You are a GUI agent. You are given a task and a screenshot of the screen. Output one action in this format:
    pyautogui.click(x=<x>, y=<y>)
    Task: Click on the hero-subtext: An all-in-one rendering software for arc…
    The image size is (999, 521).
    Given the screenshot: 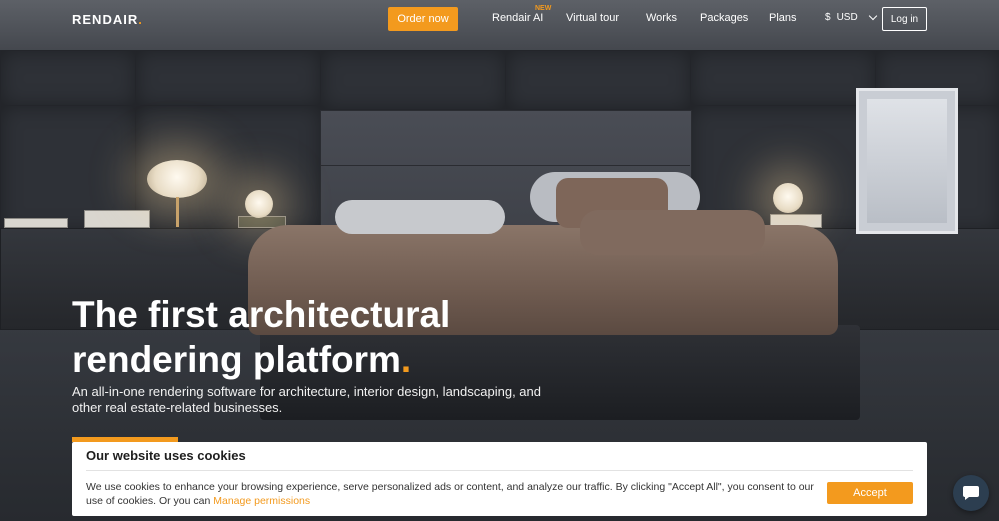 What is the action you would take?
    pyautogui.click(x=306, y=399)
    